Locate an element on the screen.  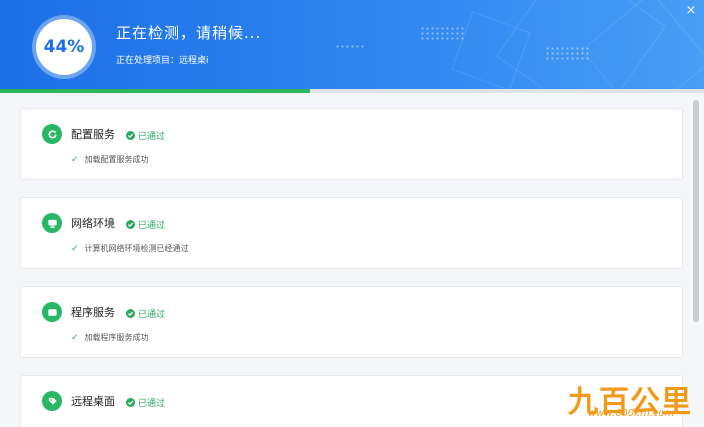
item-detail: ✓ 加载程序服务成功 is located at coordinates (110, 337).